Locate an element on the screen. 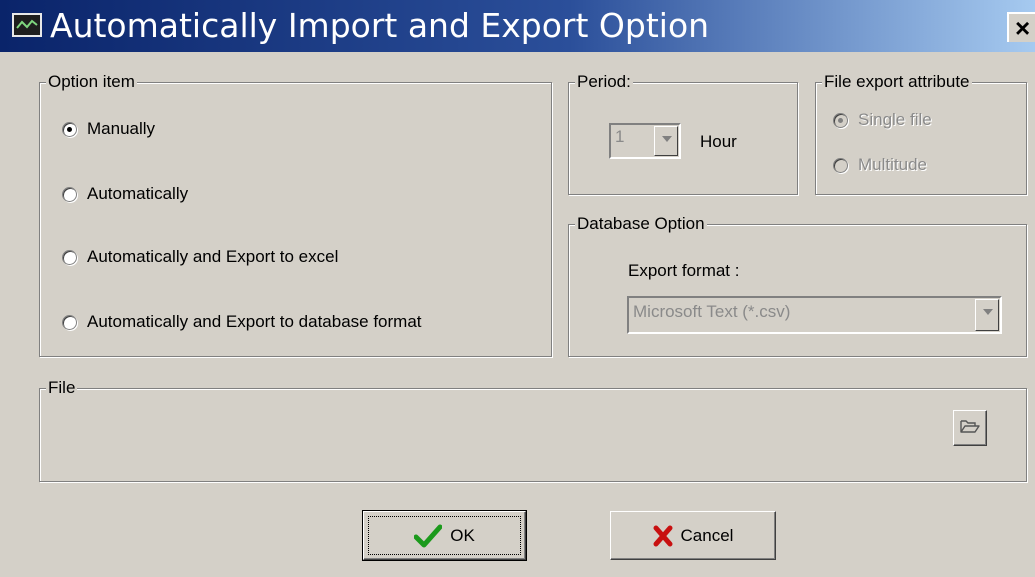  database-option-legend: Database Option is located at coordinates (641, 224).